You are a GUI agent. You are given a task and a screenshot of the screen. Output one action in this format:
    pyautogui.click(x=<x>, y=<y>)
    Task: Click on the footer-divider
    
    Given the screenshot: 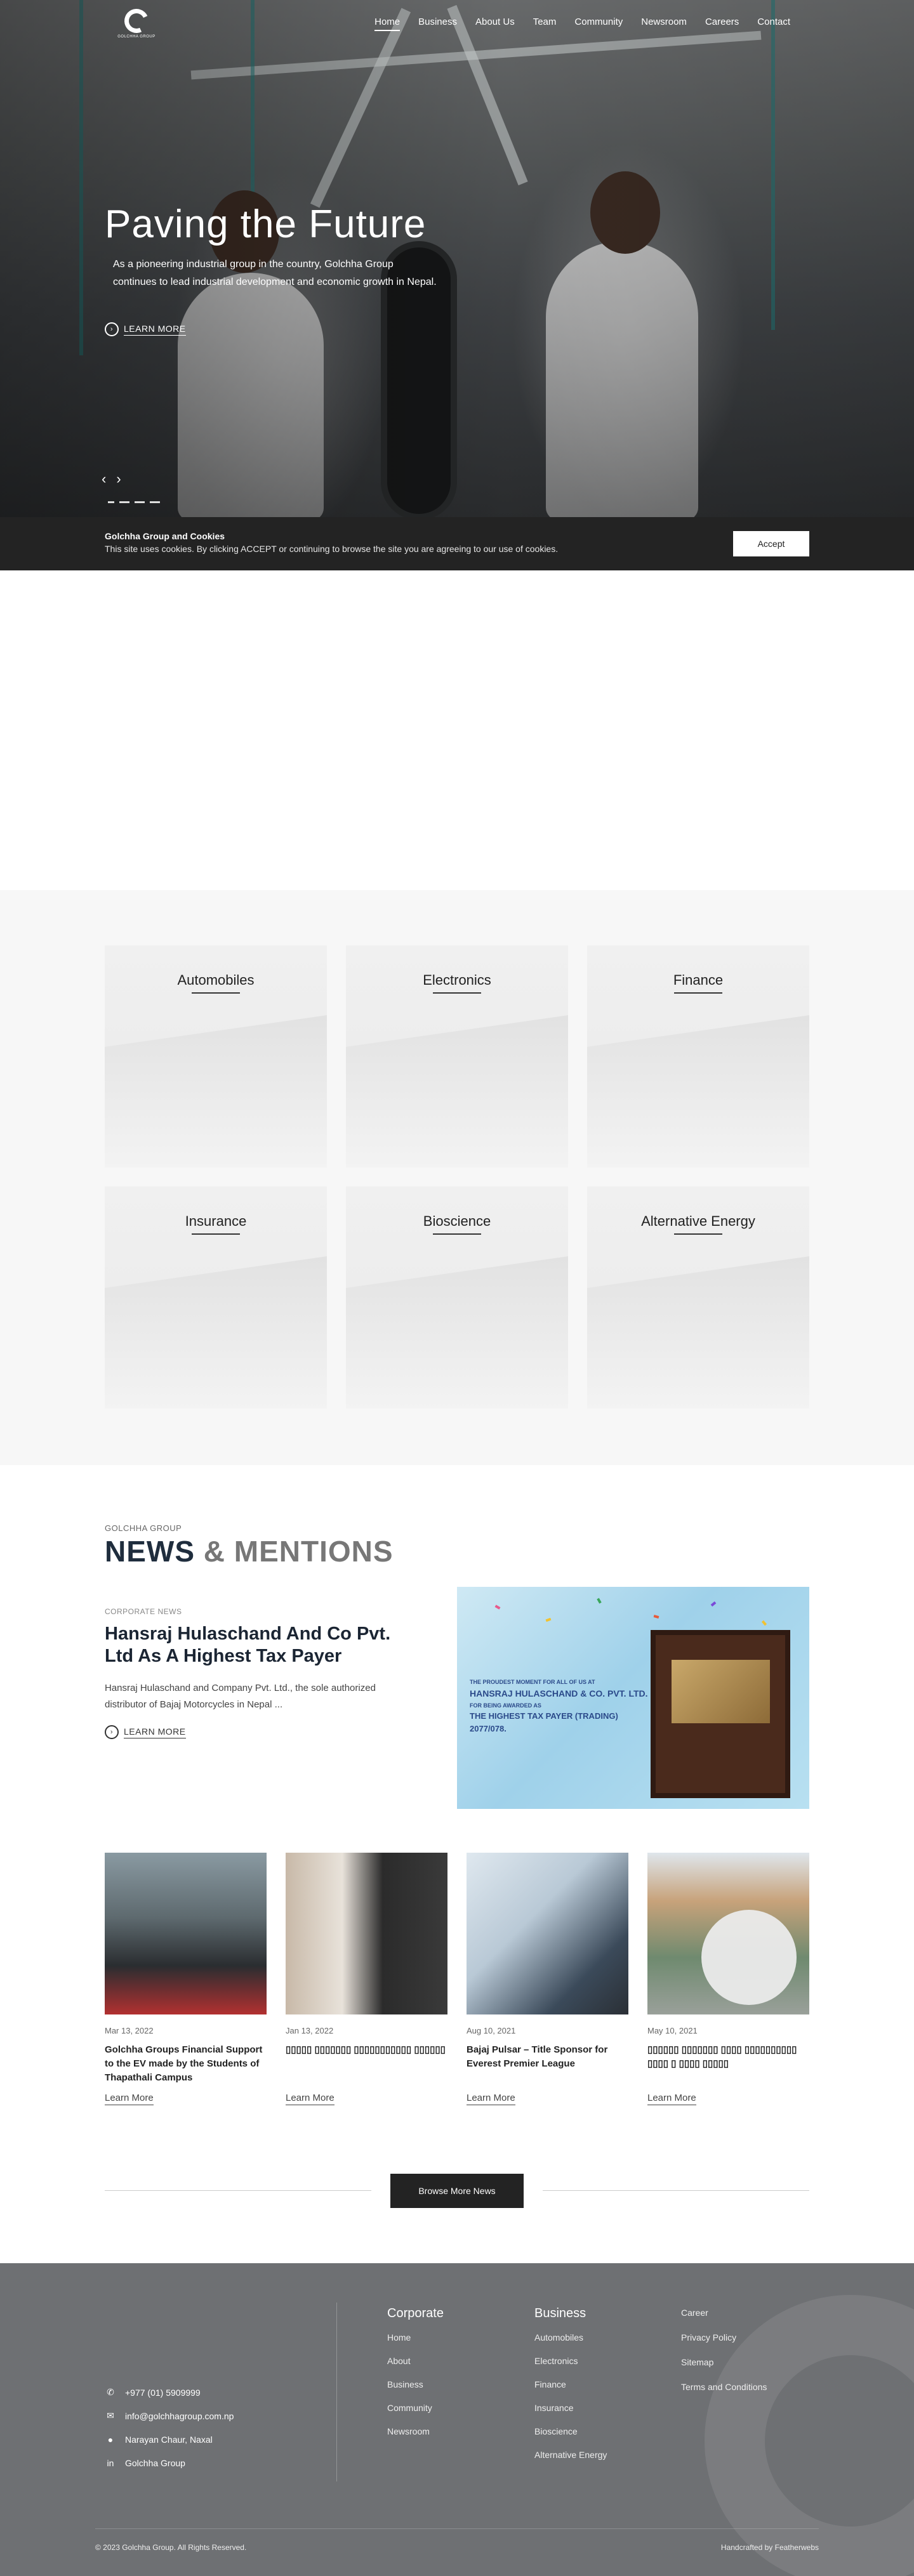 What is the action you would take?
    pyautogui.click(x=336, y=2392)
    